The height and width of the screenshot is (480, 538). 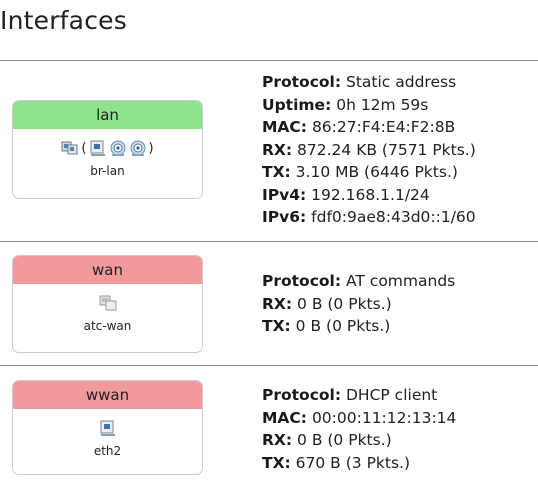 I want to click on paren-close: ), so click(x=151, y=148).